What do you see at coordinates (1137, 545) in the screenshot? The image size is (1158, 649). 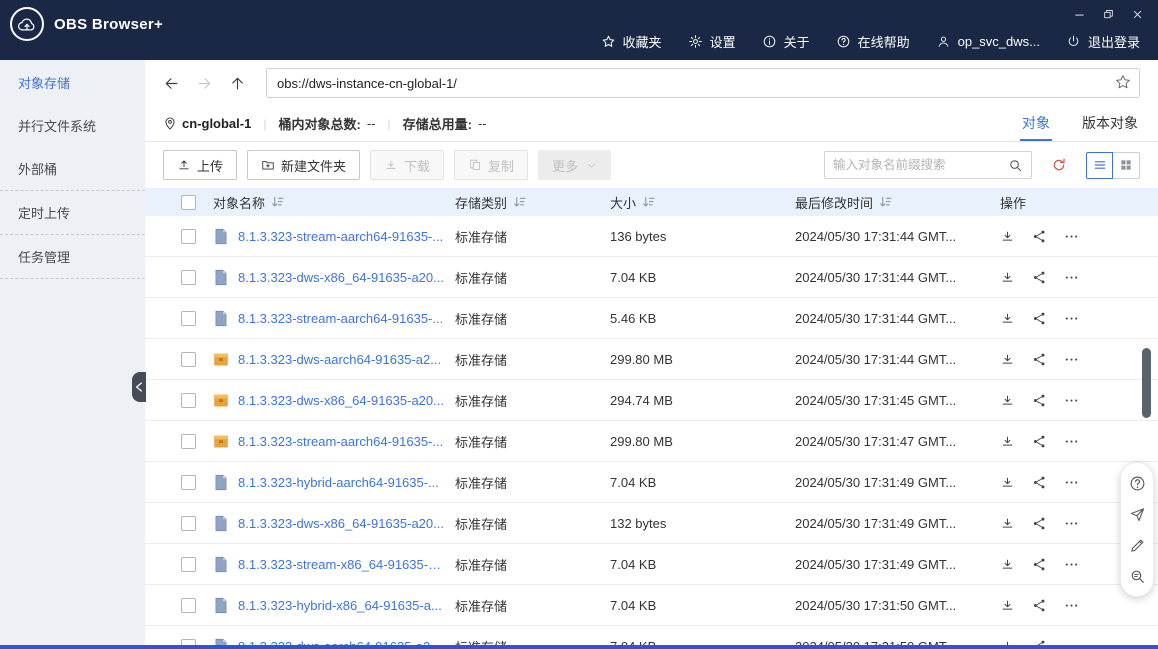 I see `edit-float-button` at bounding box center [1137, 545].